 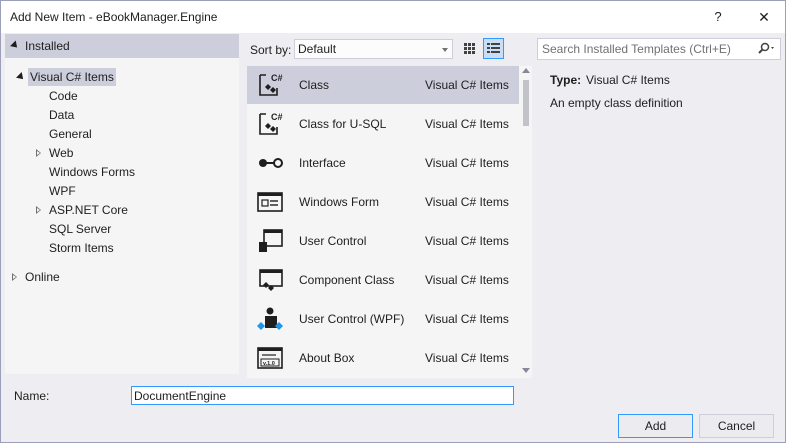 I want to click on tree-node-label: Web, so click(x=61, y=153).